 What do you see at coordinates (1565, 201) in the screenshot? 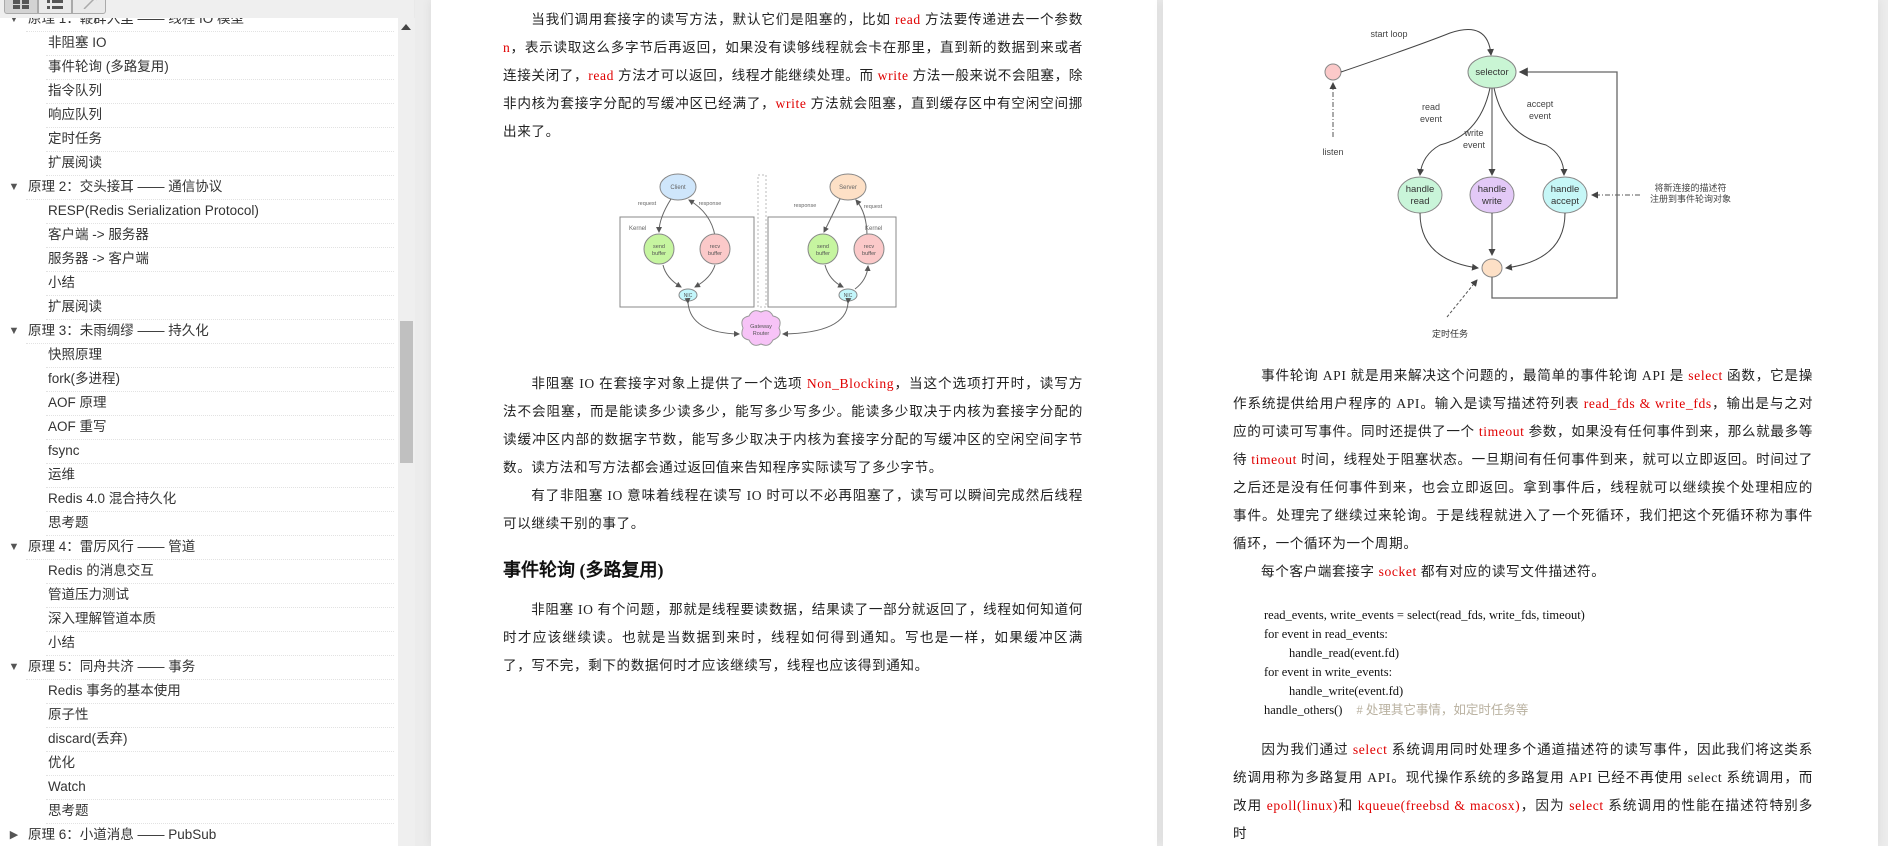
I see `handle-accept-label: accept` at bounding box center [1565, 201].